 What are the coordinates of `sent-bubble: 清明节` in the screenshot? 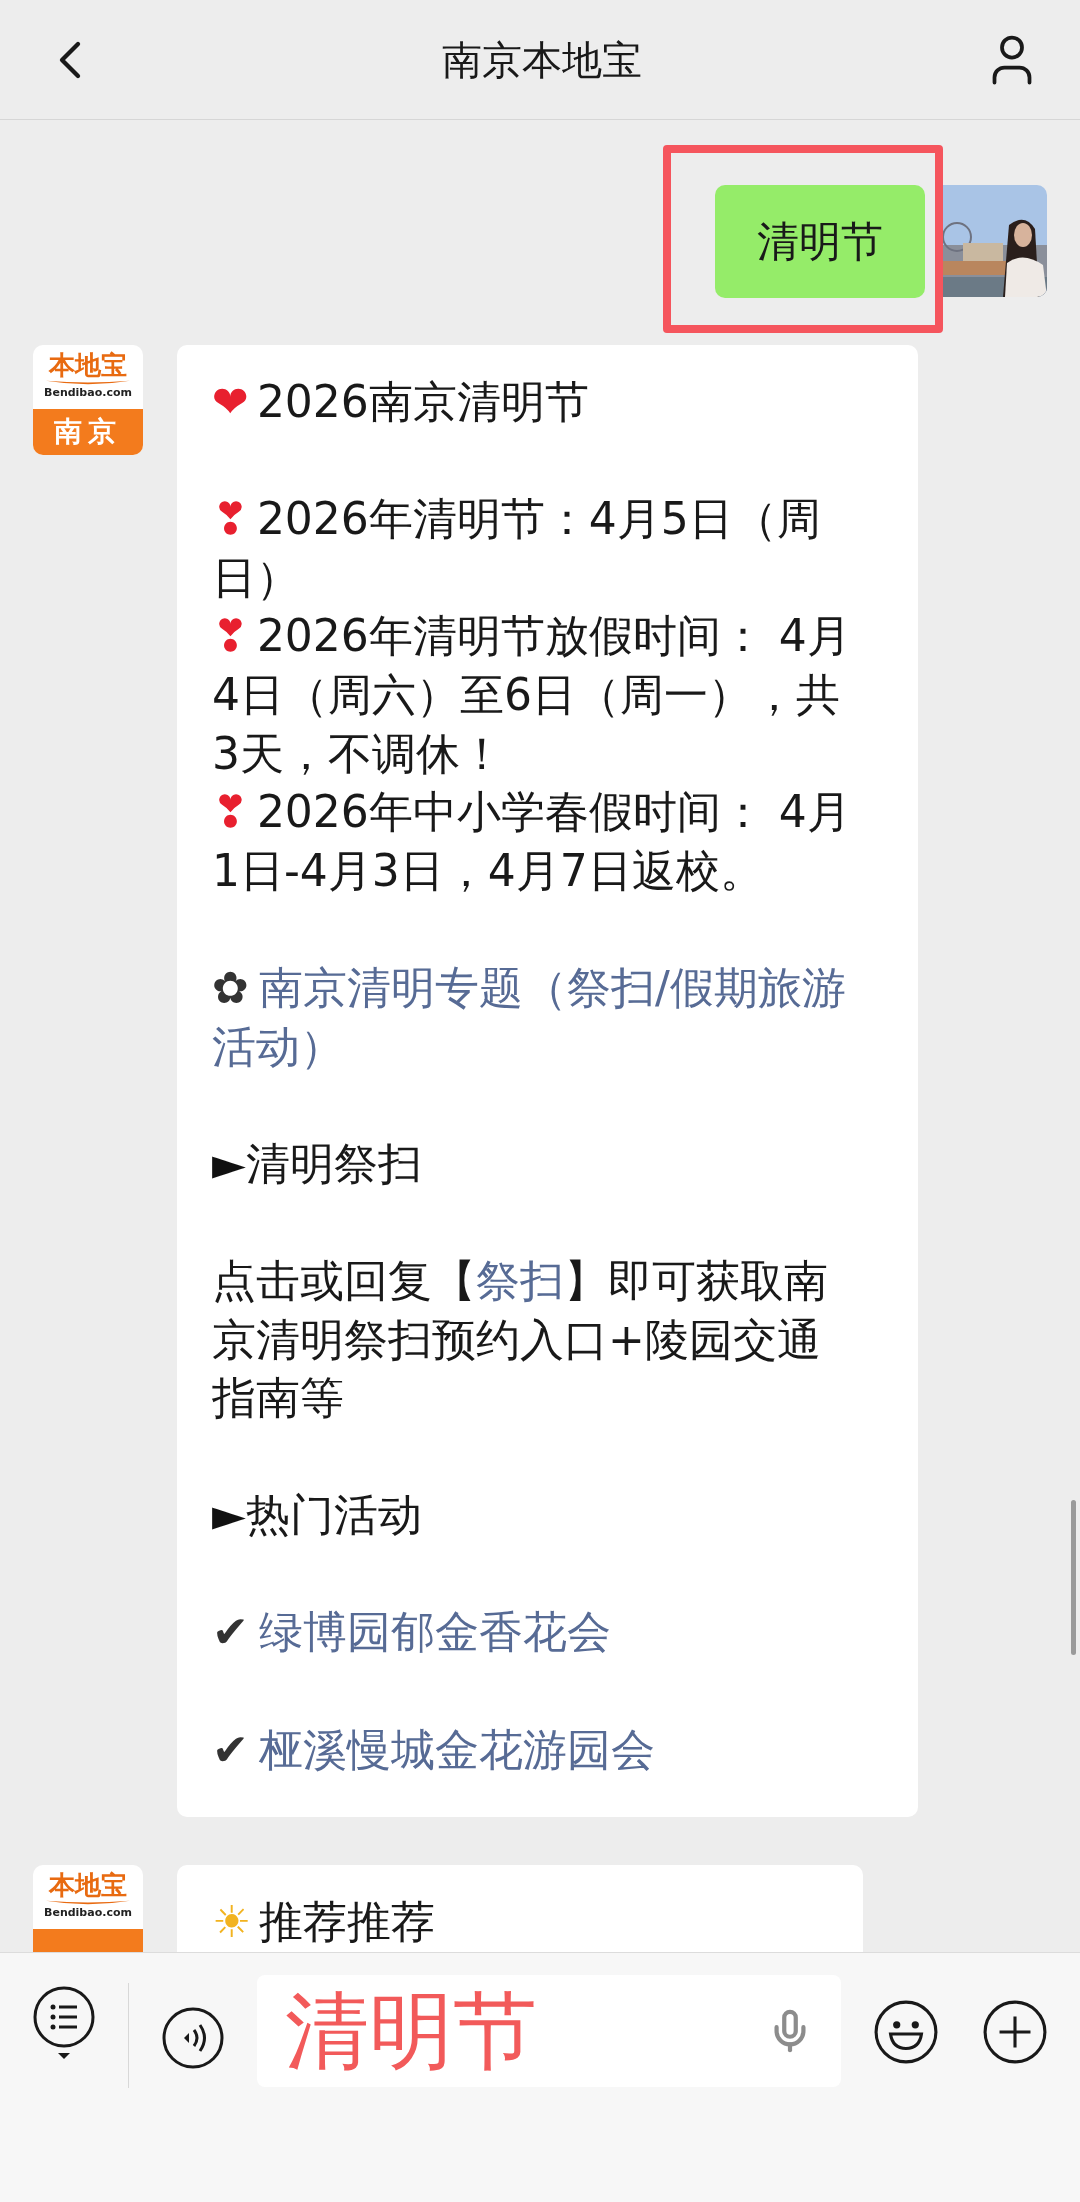 It's located at (820, 241).